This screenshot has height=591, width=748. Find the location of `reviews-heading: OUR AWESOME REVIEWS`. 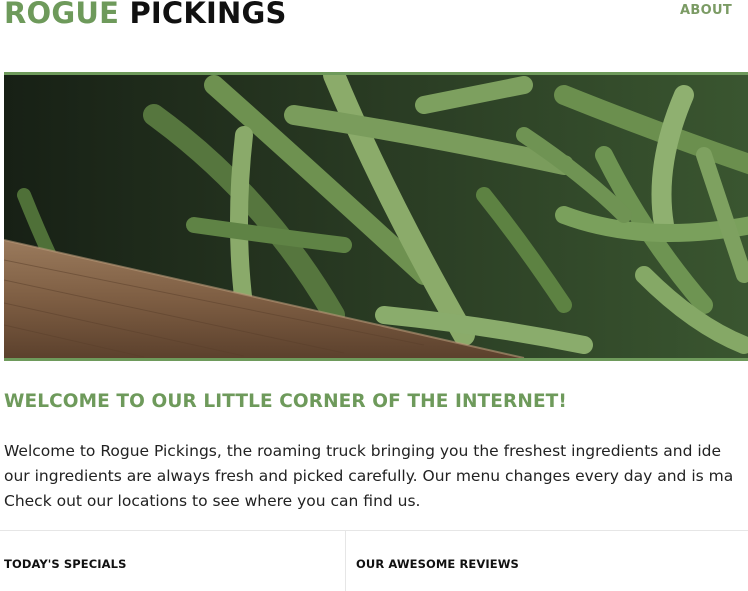

reviews-heading: OUR AWESOME REVIEWS is located at coordinates (437, 564).